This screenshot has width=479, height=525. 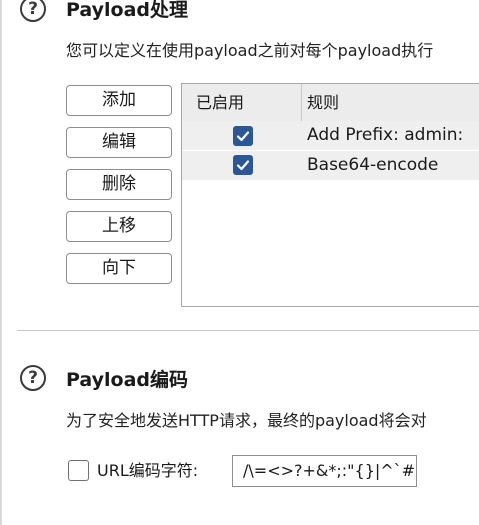 What do you see at coordinates (246, 420) in the screenshot?
I see `encoding-description: 为了安全地发送HTTP请求，最终的payload将会对` at bounding box center [246, 420].